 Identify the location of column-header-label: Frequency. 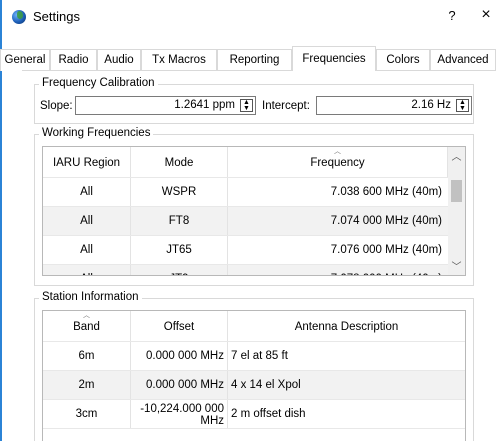
(337, 163).